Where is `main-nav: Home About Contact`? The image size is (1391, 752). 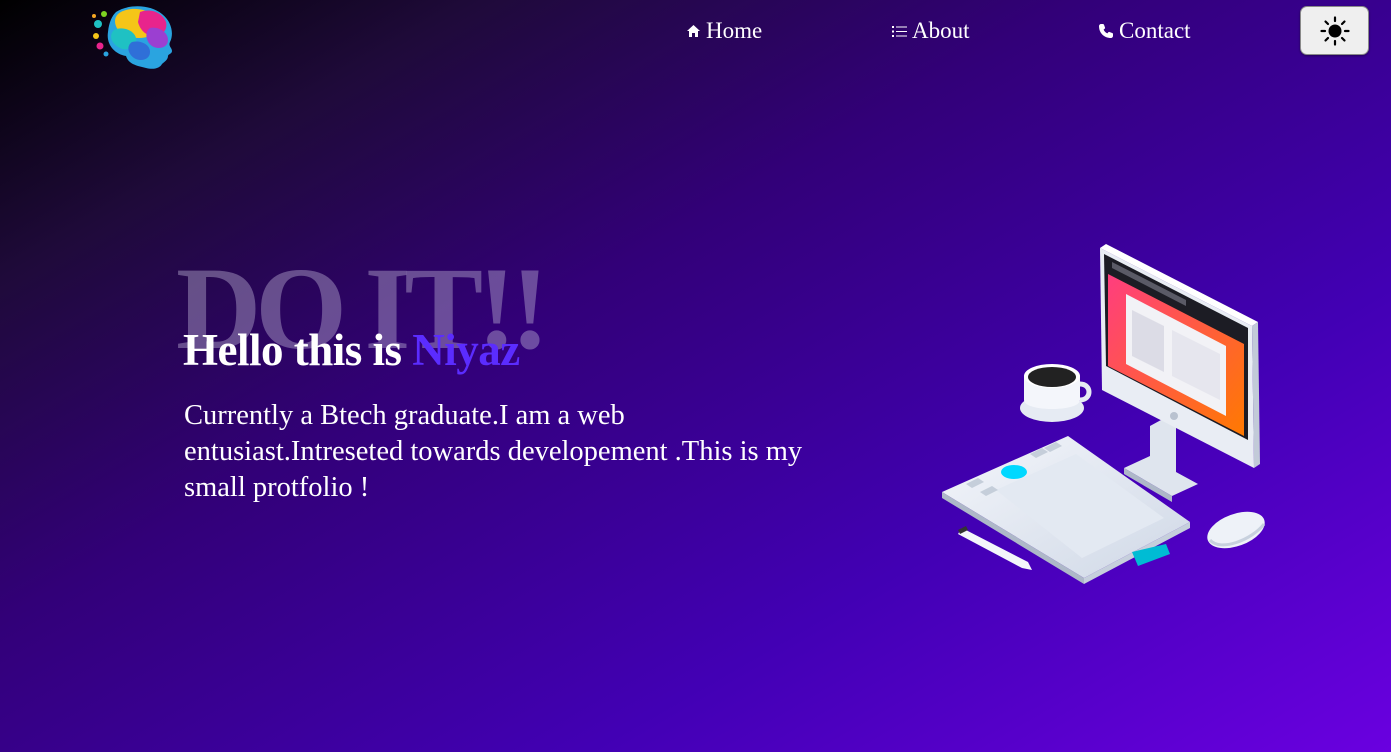
main-nav: Home About Contact is located at coordinates (695, 34).